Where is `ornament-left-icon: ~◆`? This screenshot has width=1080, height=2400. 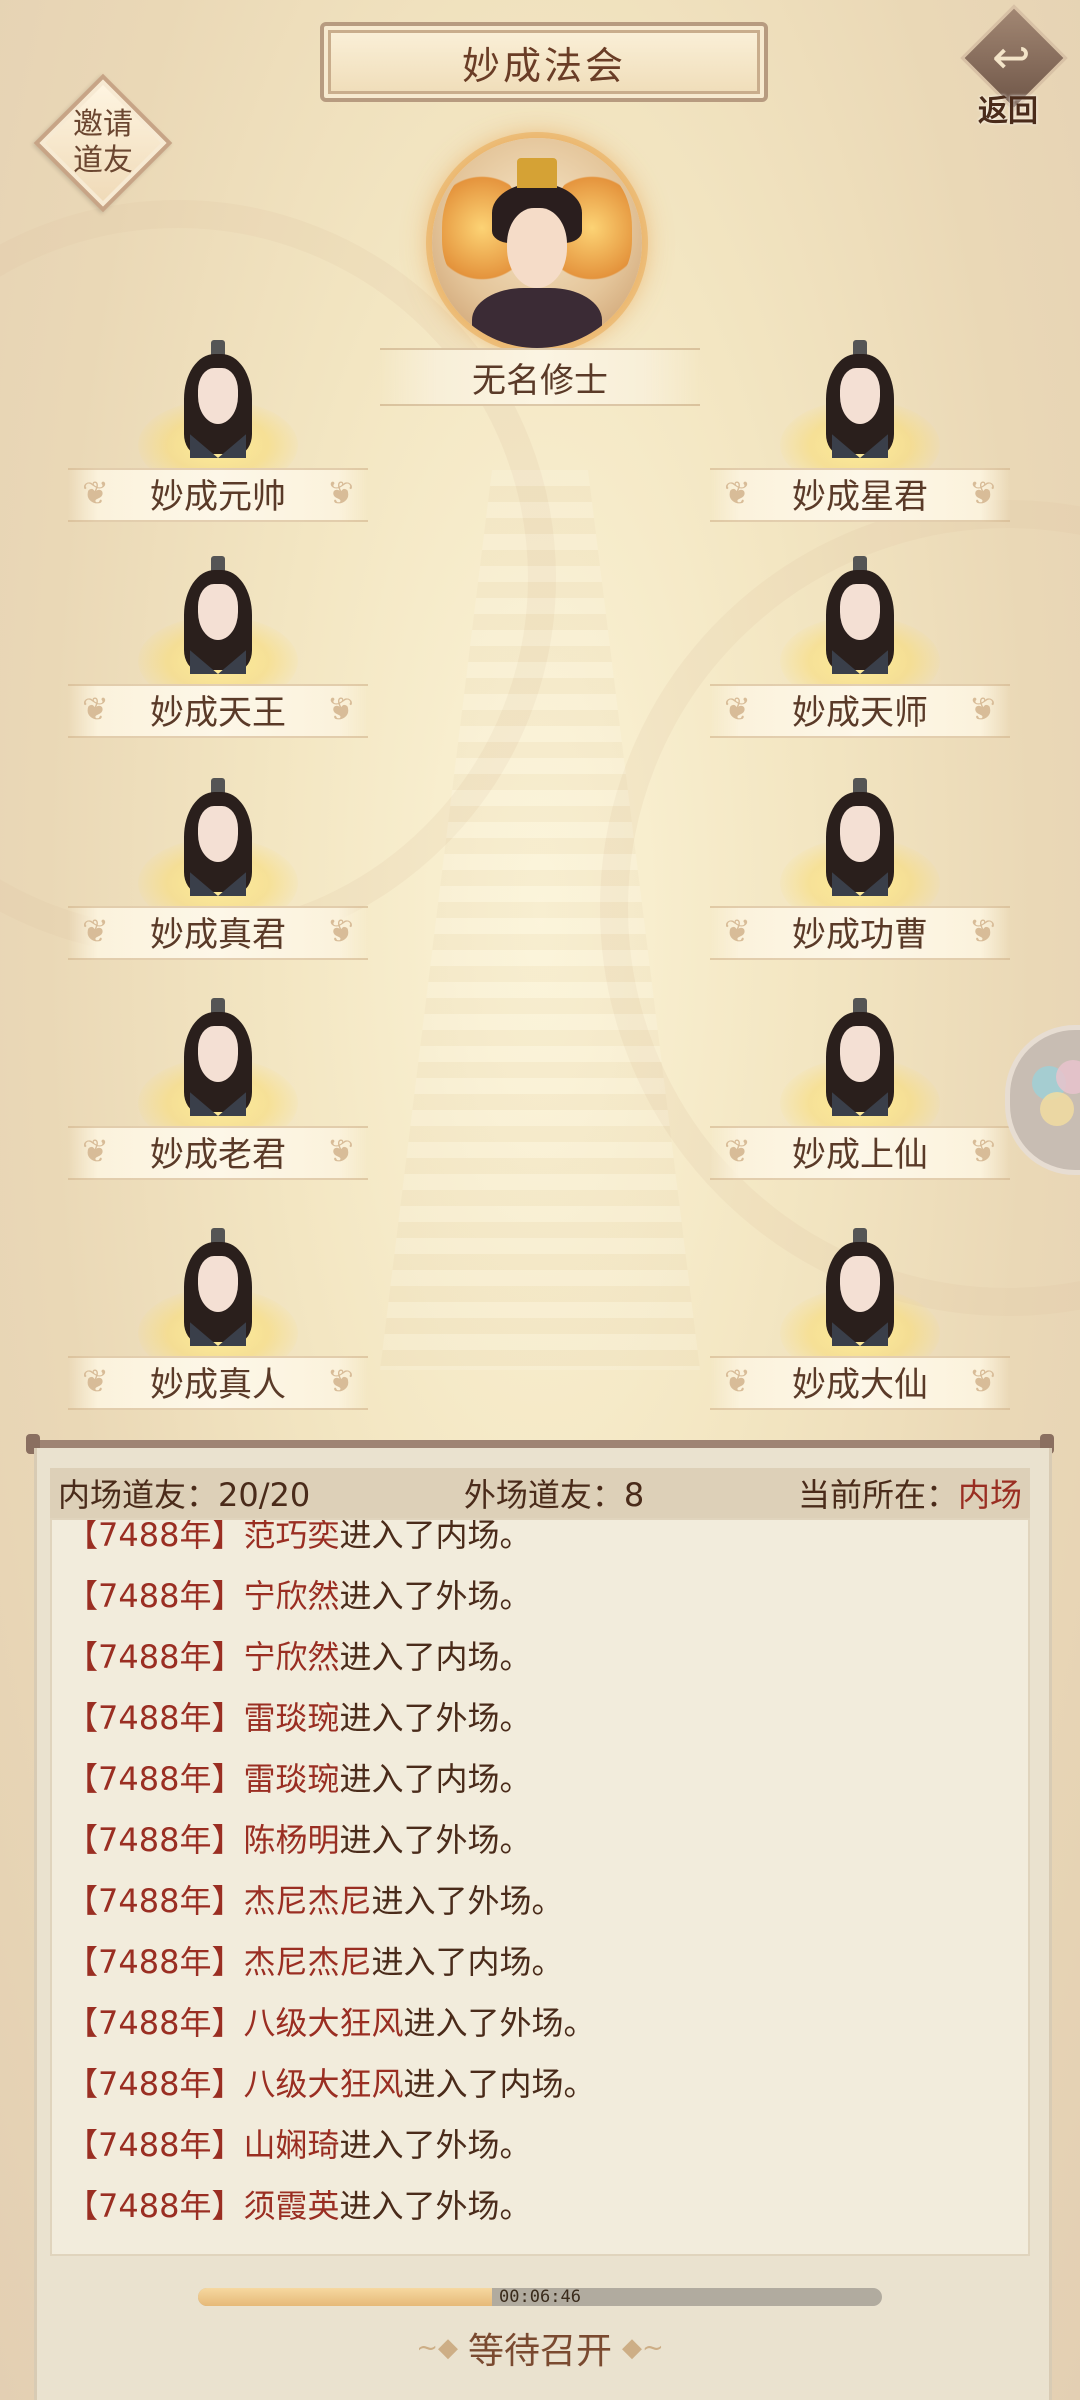 ornament-left-icon: ~◆ is located at coordinates (437, 2348).